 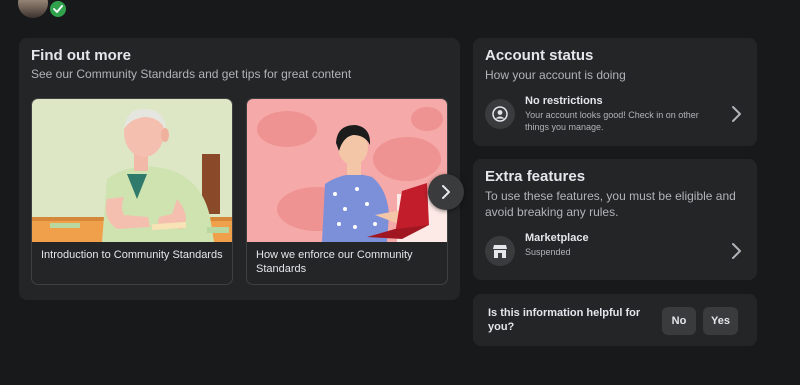 I want to click on find-out-more-title: Find out more, so click(x=81, y=55).